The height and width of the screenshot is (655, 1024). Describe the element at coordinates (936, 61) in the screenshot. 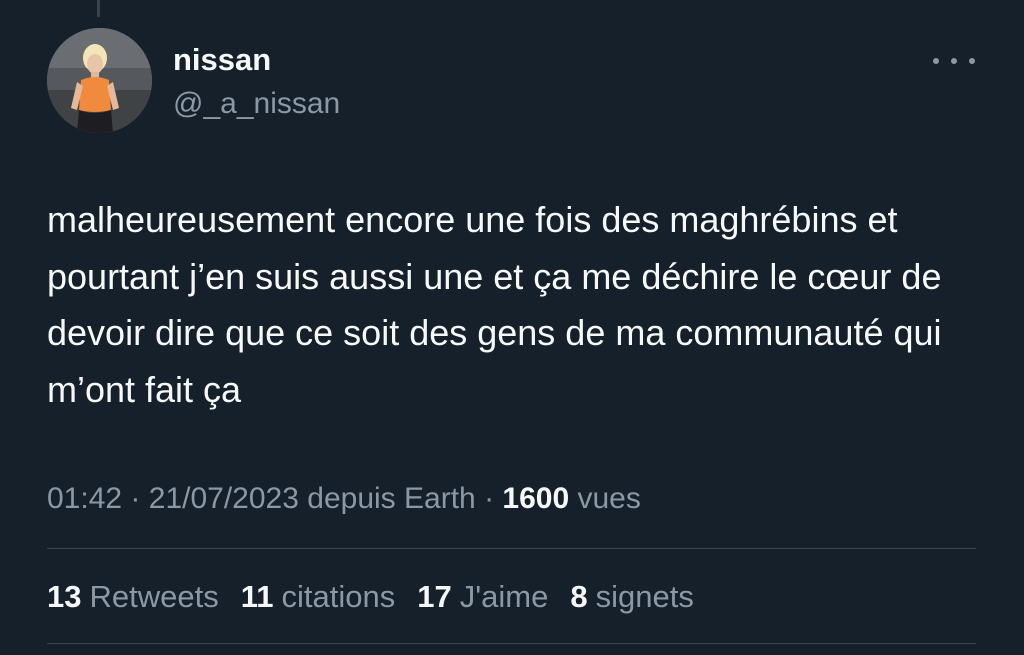

I see `more-horizontal-icon` at that location.